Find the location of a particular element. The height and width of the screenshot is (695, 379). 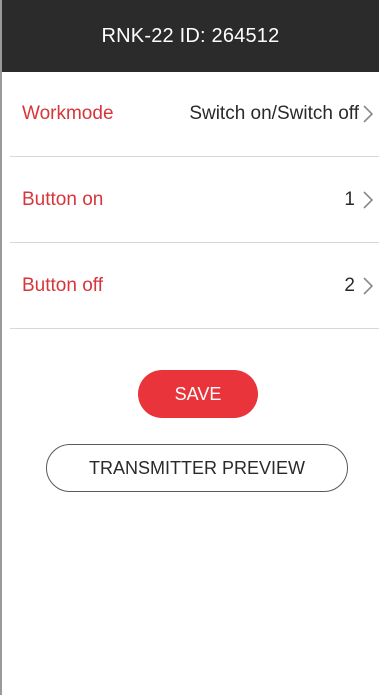

save-button: SAVE is located at coordinates (198, 394).